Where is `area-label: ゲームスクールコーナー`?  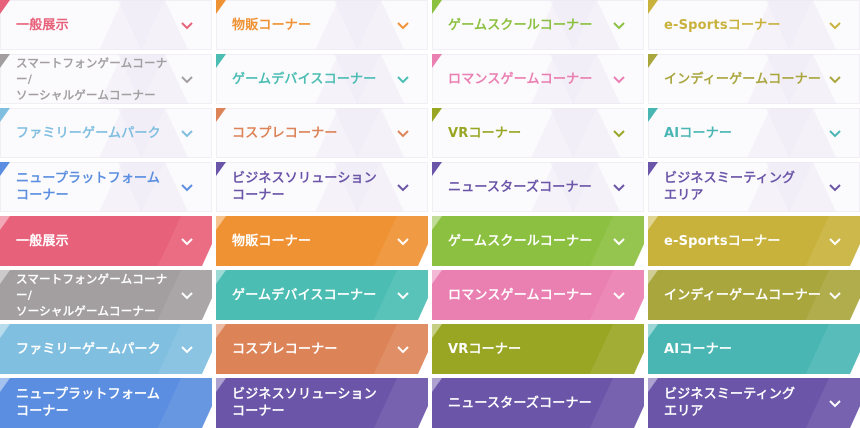
area-label: ゲームスクールコーナー is located at coordinates (520, 241).